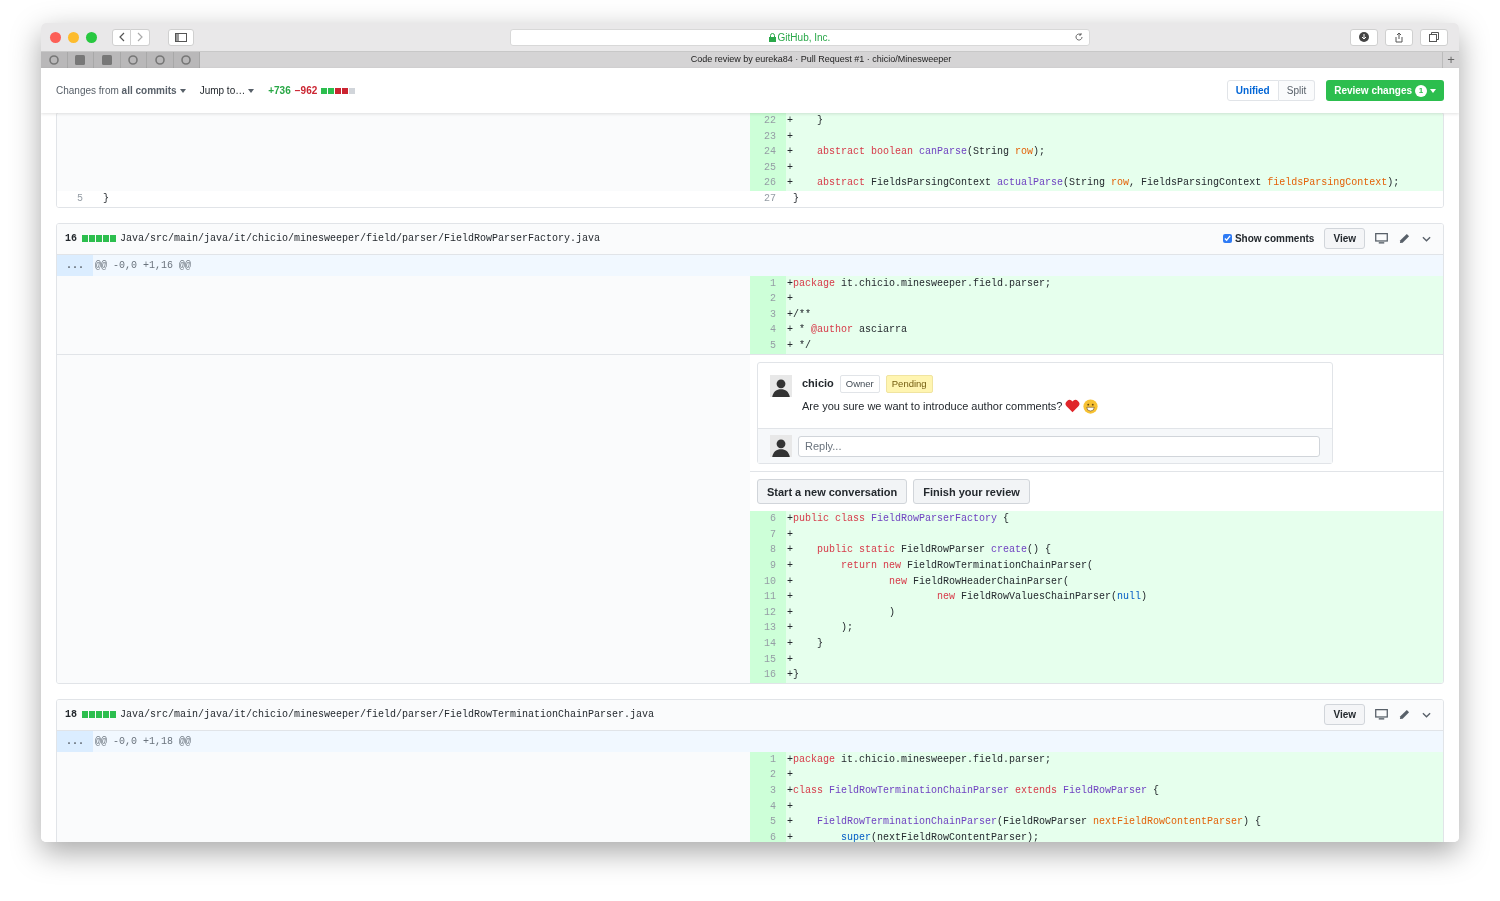 The image size is (1500, 901). I want to click on line-number: 22, so click(768, 121).